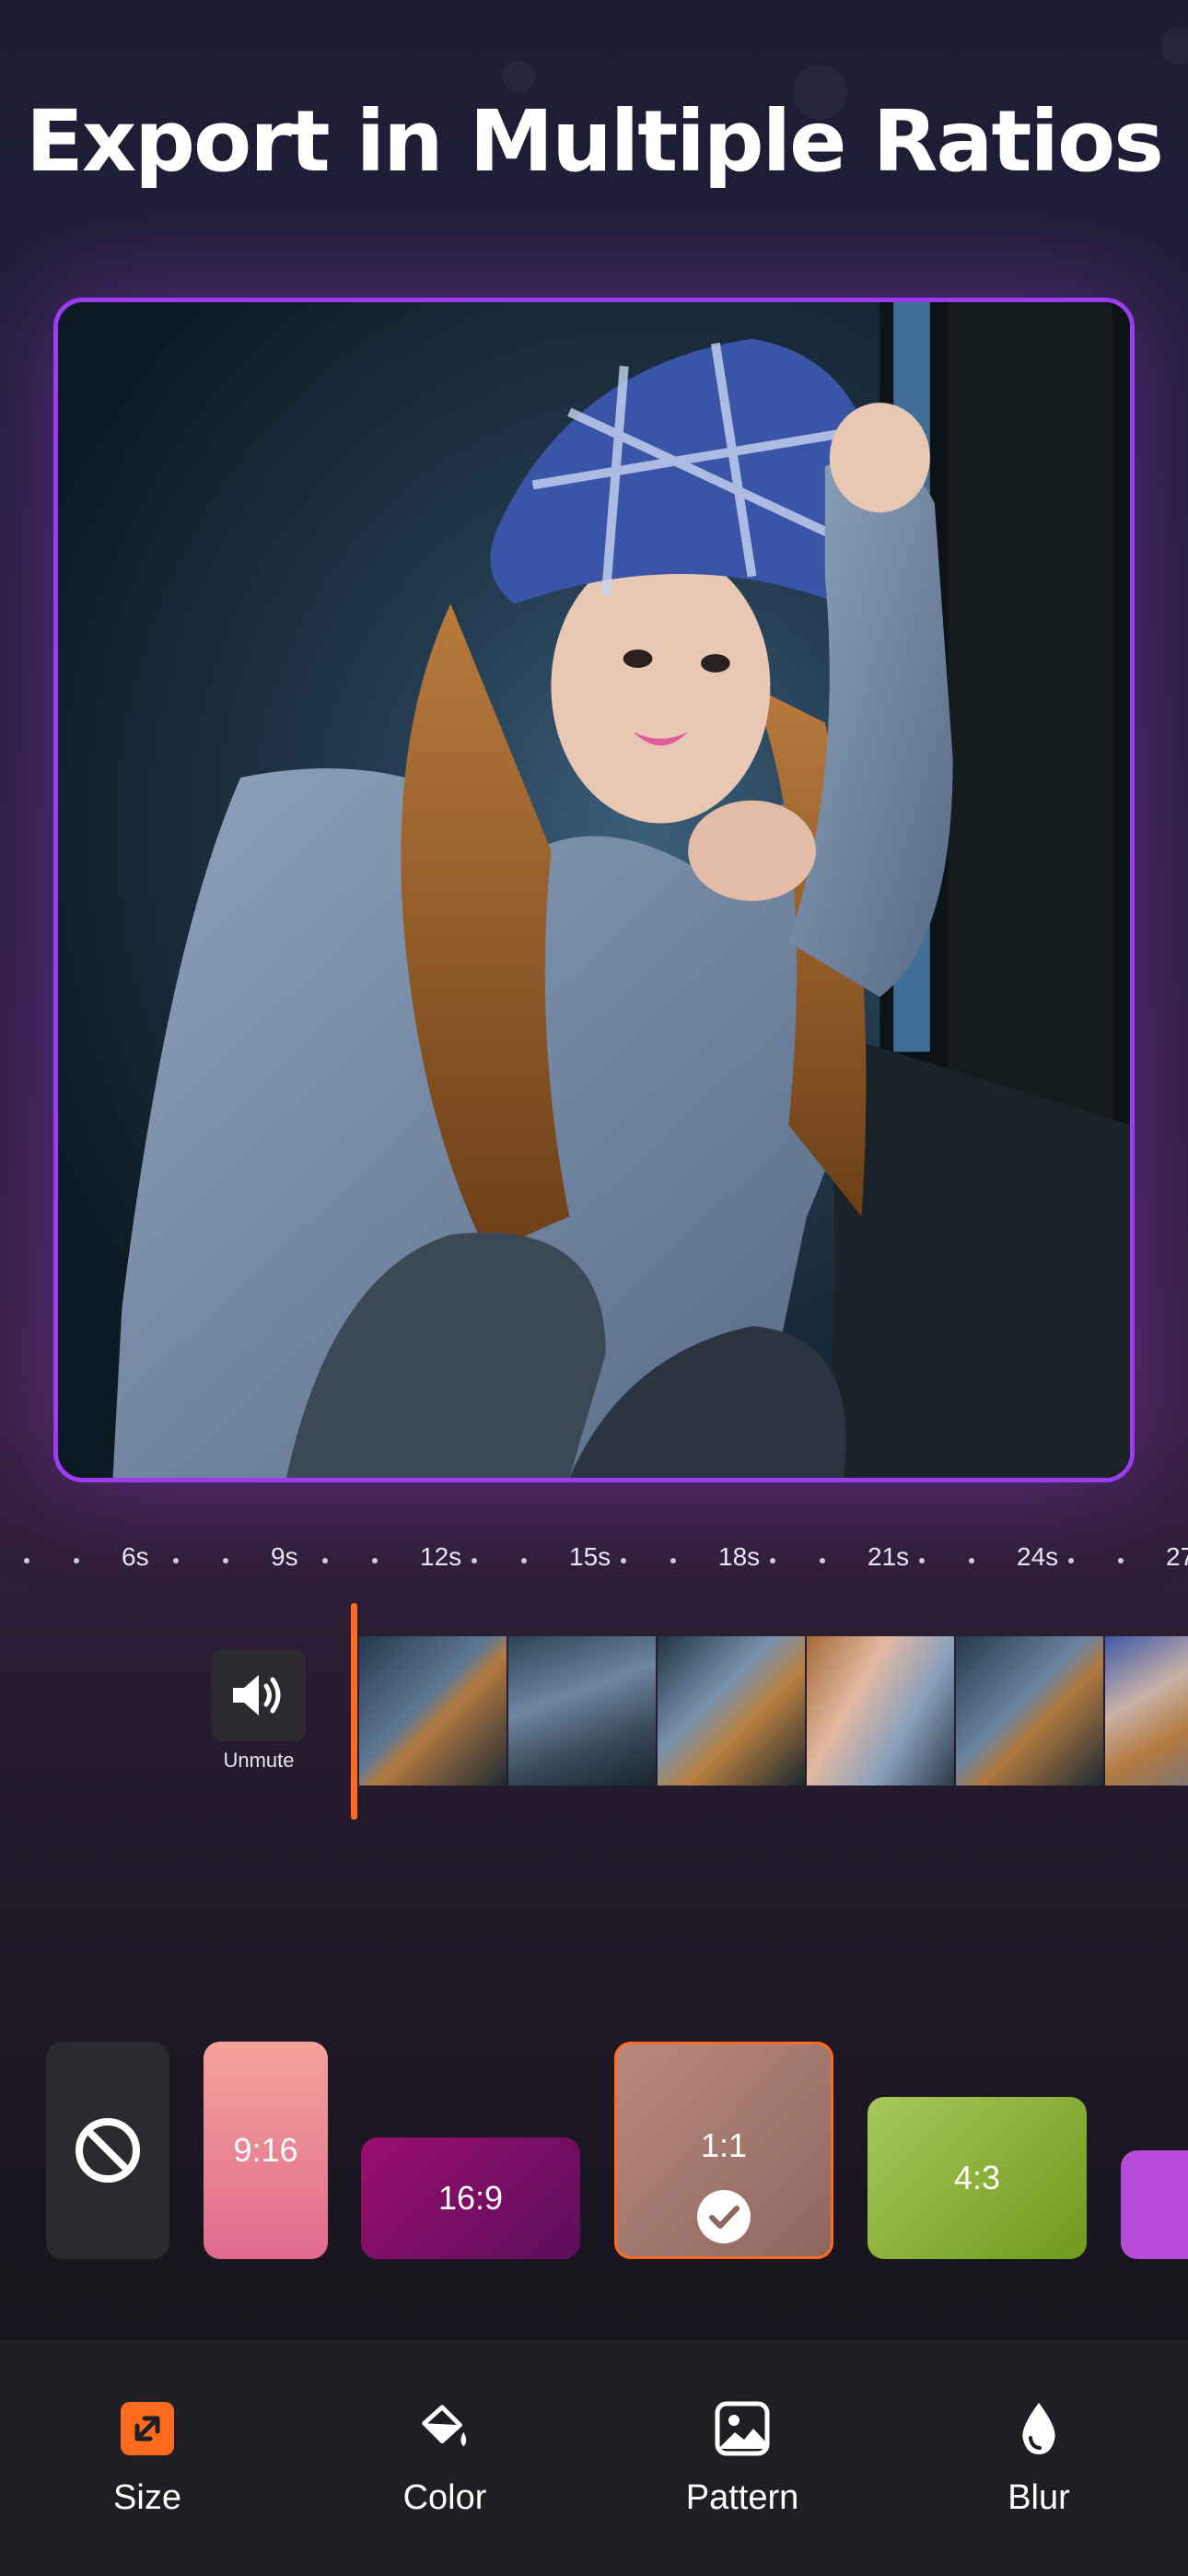 The image size is (1188, 2576). Describe the element at coordinates (147, 2497) in the screenshot. I see `tab-label: Size` at that location.